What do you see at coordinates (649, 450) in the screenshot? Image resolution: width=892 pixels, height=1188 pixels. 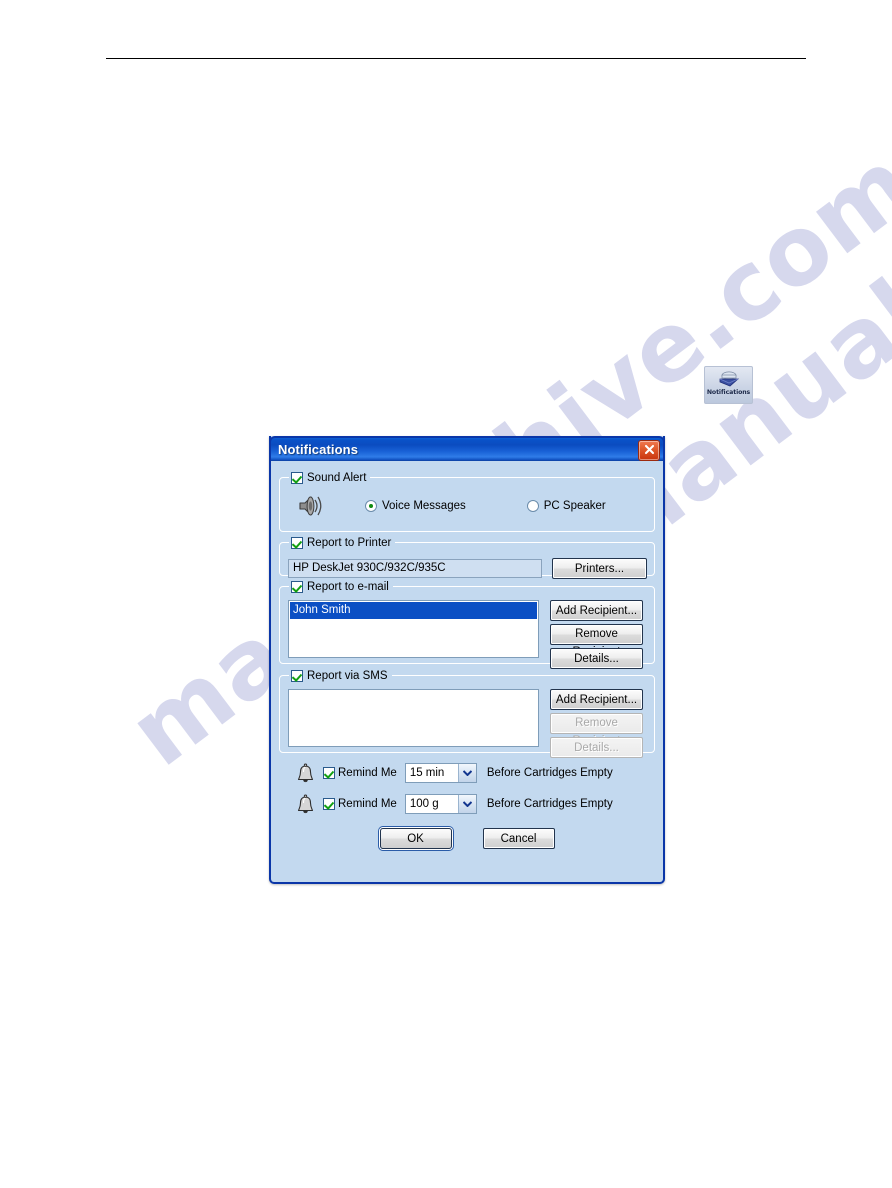 I see `close-icon` at bounding box center [649, 450].